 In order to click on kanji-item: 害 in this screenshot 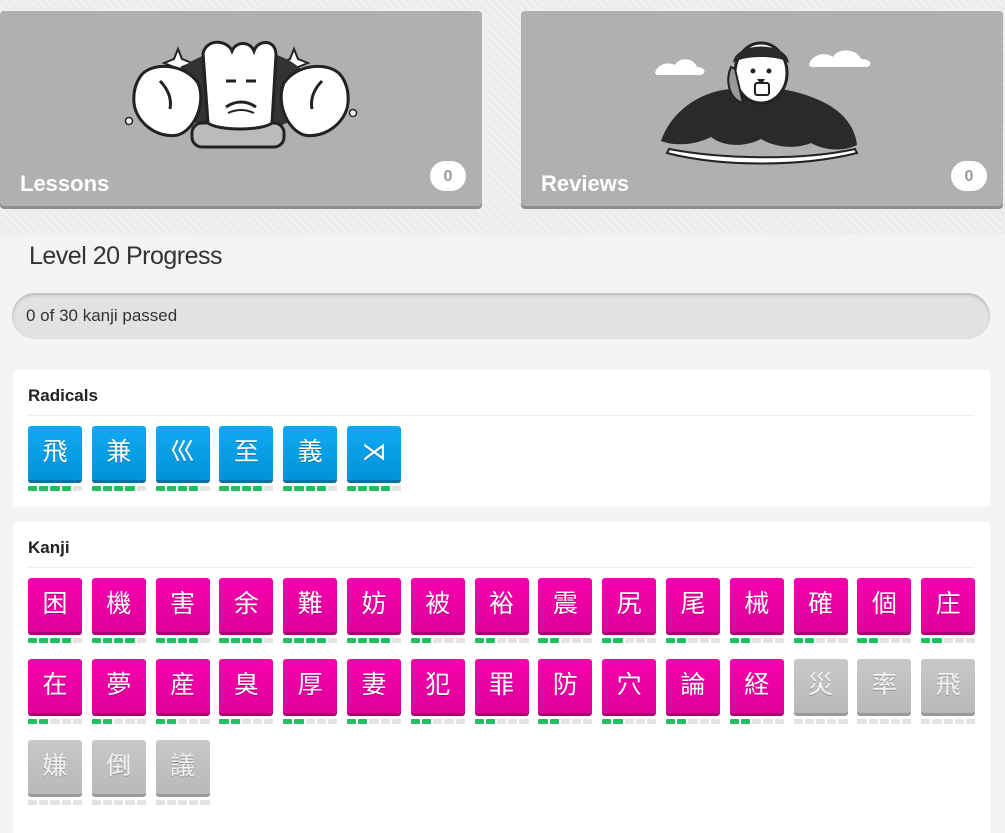, I will do `click(182, 611)`.